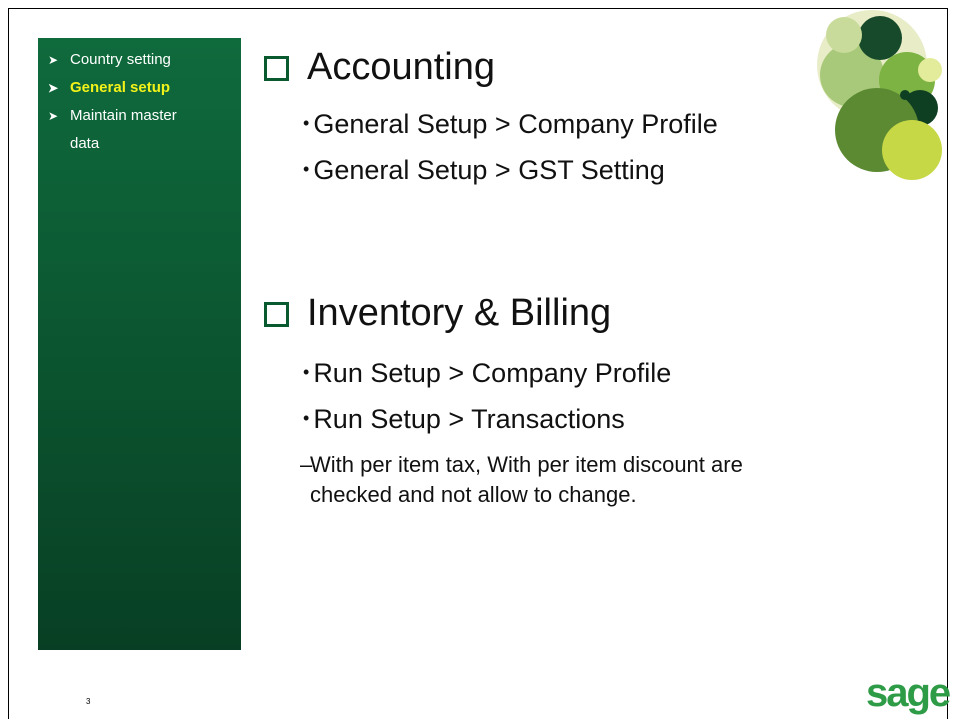 This screenshot has height=719, width=956. I want to click on sidebar-item-label: data, so click(85, 143).